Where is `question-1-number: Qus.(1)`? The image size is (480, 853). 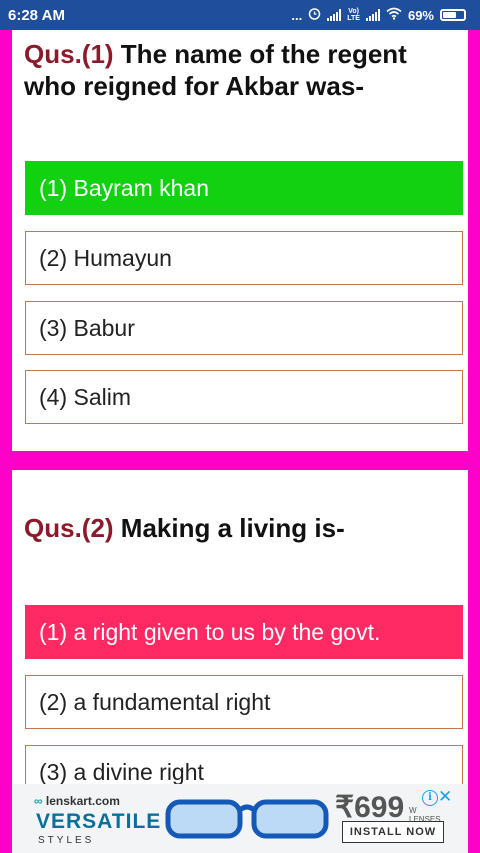 question-1-number: Qus.(1) is located at coordinates (69, 54).